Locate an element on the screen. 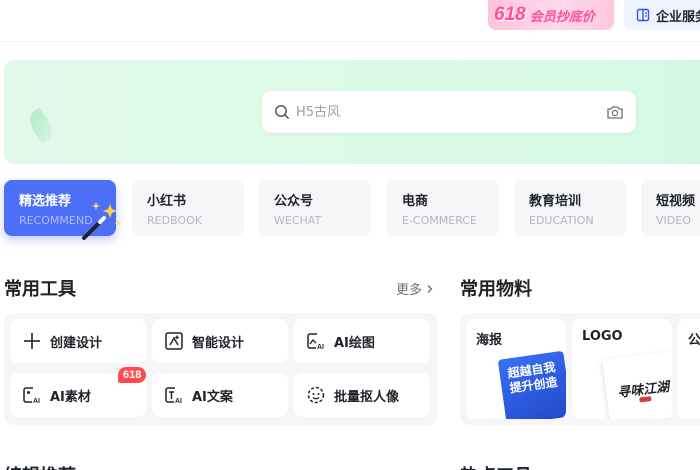 The image size is (700, 470). tab-title: 小红书 is located at coordinates (167, 201).